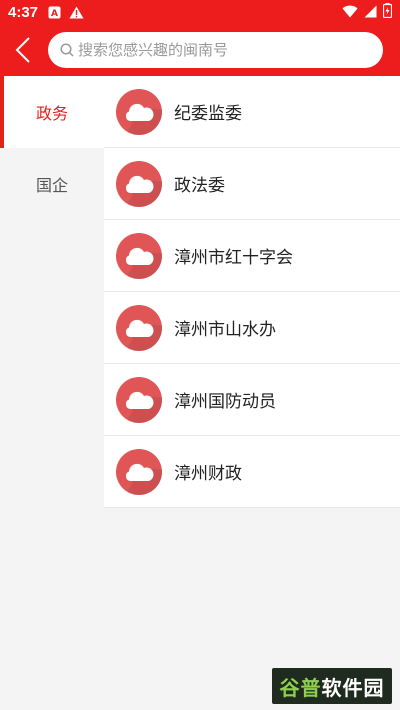 Image resolution: width=400 pixels, height=710 pixels. I want to click on list-item: 漳州国防动员, so click(252, 400).